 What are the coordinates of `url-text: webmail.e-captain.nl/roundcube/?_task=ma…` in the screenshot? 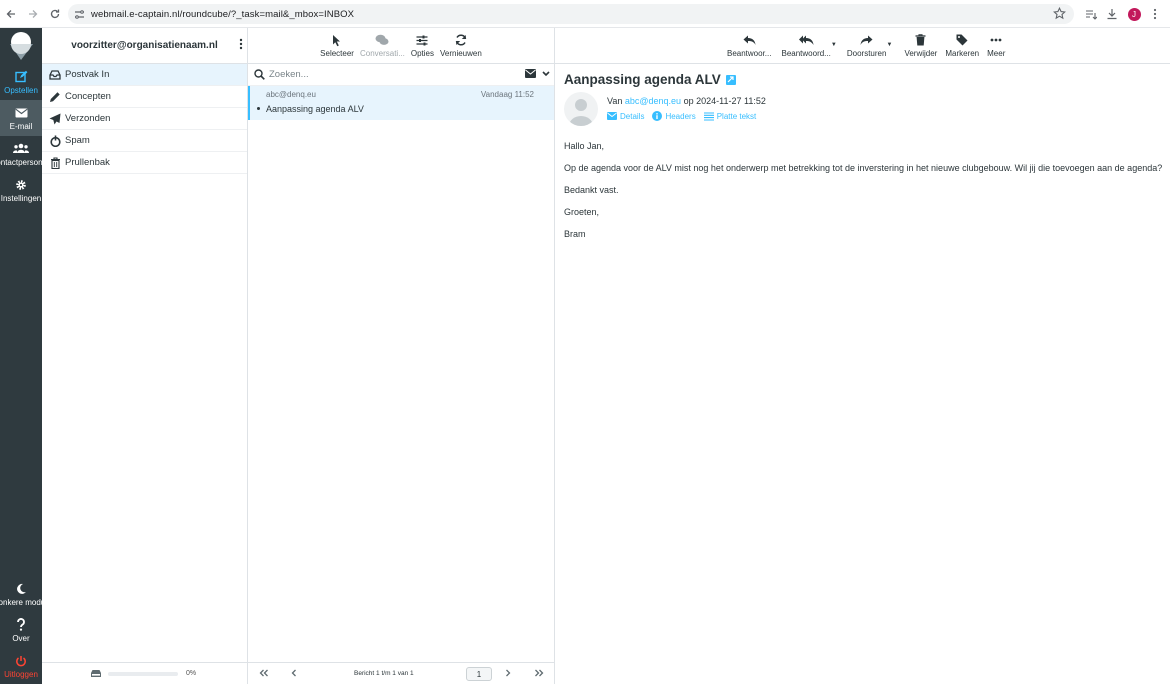 It's located at (222, 14).